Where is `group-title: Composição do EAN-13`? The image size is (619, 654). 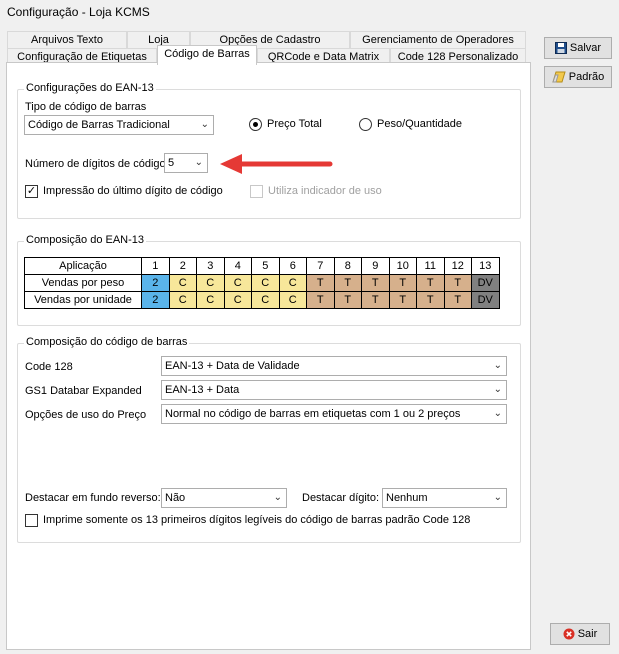 group-title: Composição do EAN-13 is located at coordinates (85, 240).